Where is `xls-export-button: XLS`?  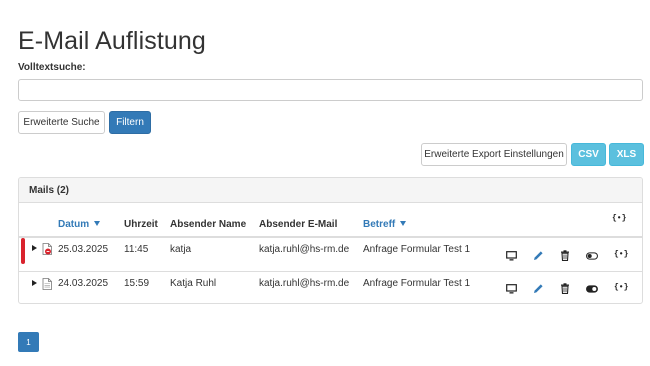 xls-export-button: XLS is located at coordinates (626, 154).